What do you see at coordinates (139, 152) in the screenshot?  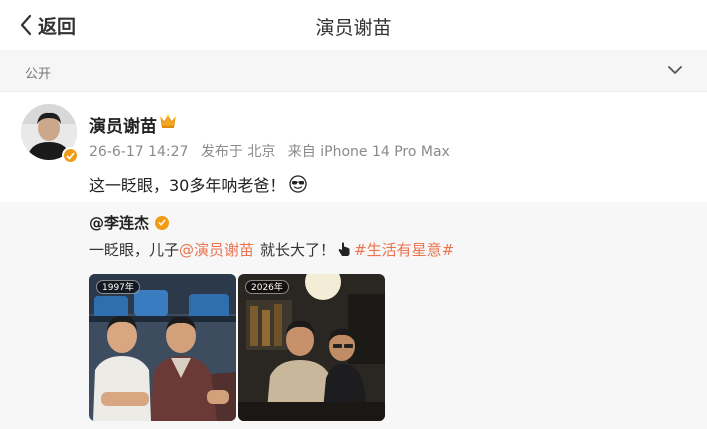 I see `post-date: 26-6-17 14:27` at bounding box center [139, 152].